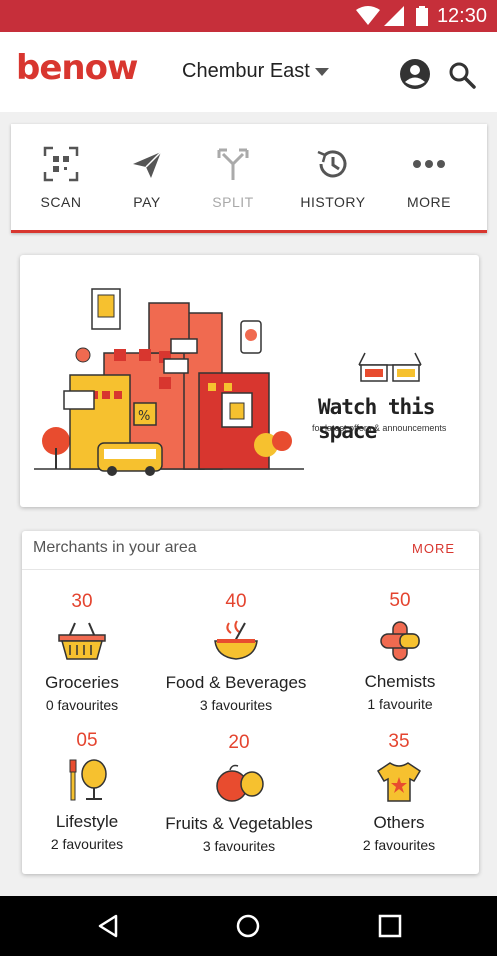  I want to click on app-bar: benow Chembur East, so click(248, 72).